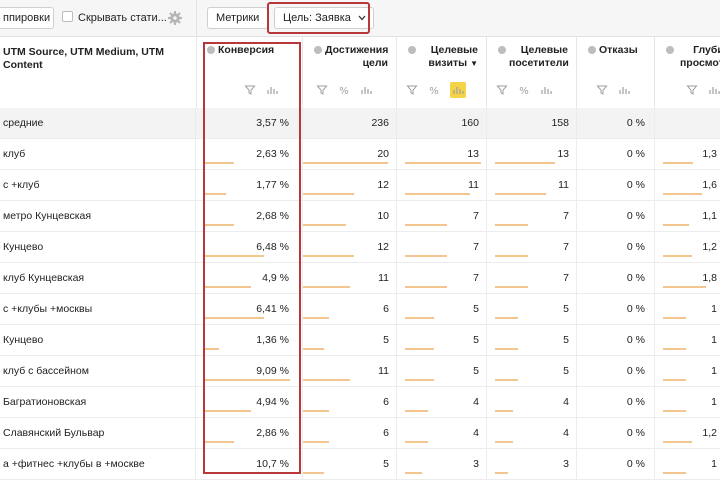 This screenshot has width=720, height=480. What do you see at coordinates (360, 402) in the screenshot?
I see `table-row: Багратионовская 4,94 % 6 4 4 0 % 1` at bounding box center [360, 402].